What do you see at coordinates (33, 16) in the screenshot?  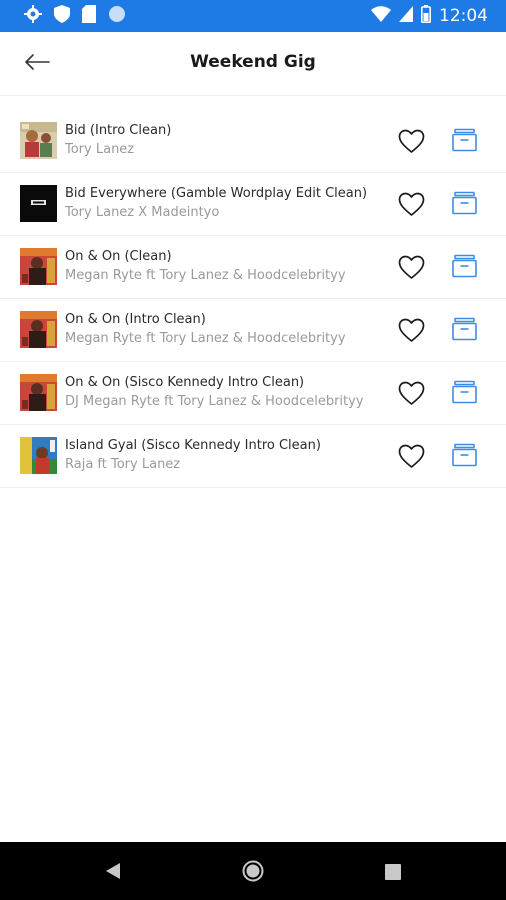 I see `gear-icon` at bounding box center [33, 16].